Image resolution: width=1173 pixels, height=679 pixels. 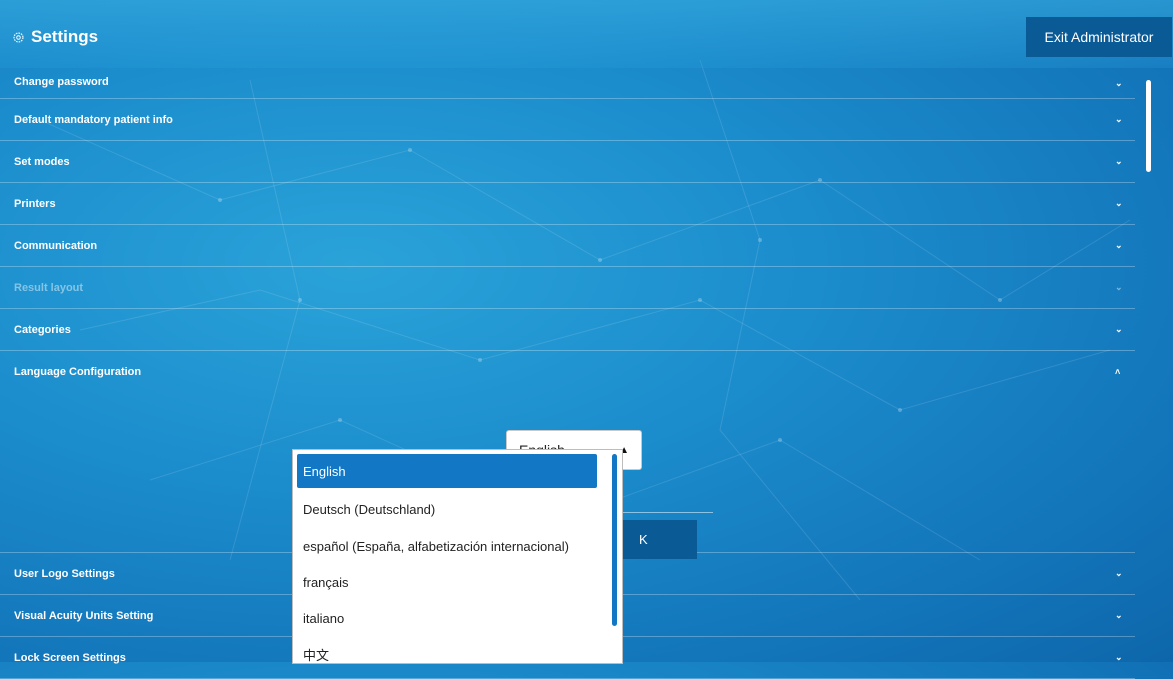 What do you see at coordinates (567, 162) in the screenshot?
I see `section-set-modes: Set modes ⌄` at bounding box center [567, 162].